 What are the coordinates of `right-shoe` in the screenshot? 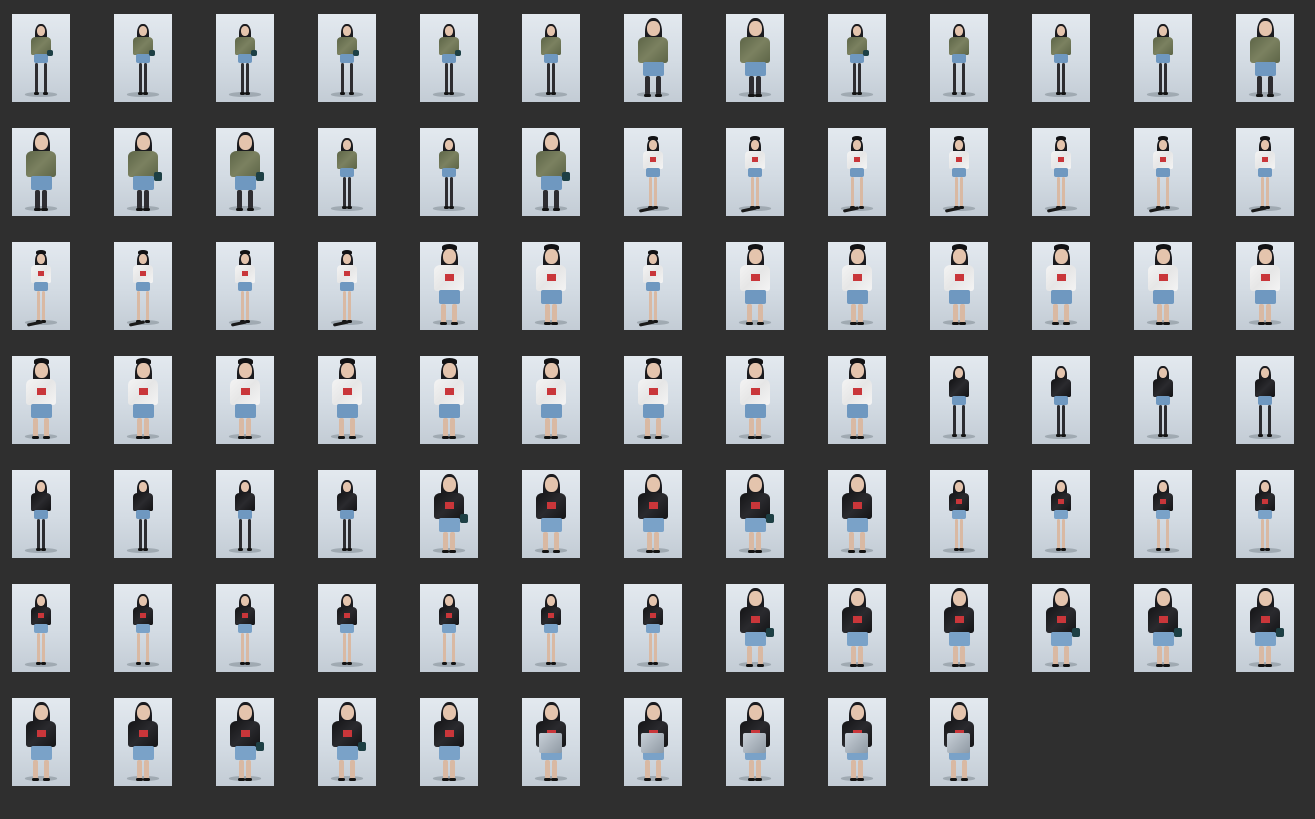 It's located at (452, 437).